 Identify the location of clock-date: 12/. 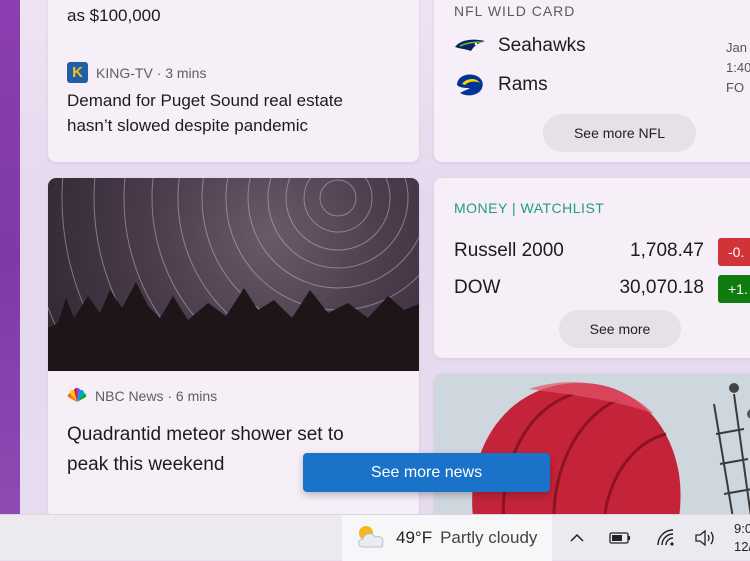
(742, 546).